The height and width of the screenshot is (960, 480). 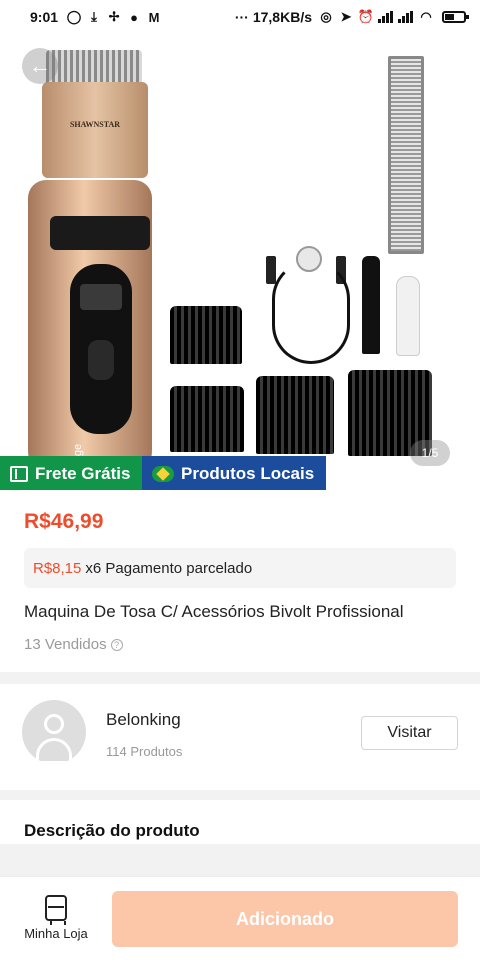 I want to click on product-image-comb, so click(x=406, y=155).